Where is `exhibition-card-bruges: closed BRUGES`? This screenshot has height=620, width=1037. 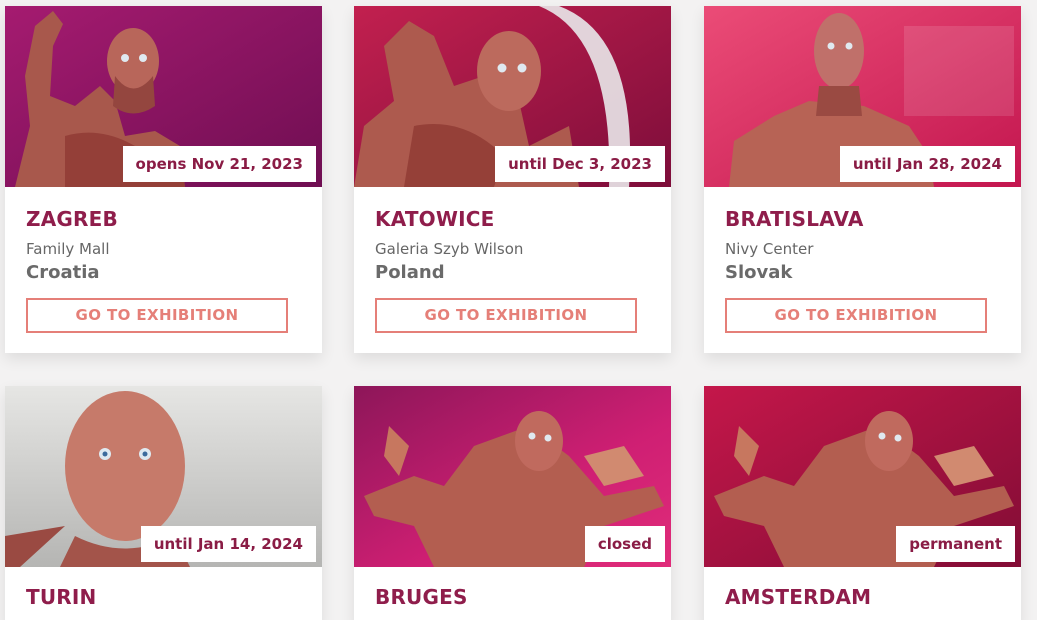 exhibition-card-bruges: closed BRUGES is located at coordinates (512, 503).